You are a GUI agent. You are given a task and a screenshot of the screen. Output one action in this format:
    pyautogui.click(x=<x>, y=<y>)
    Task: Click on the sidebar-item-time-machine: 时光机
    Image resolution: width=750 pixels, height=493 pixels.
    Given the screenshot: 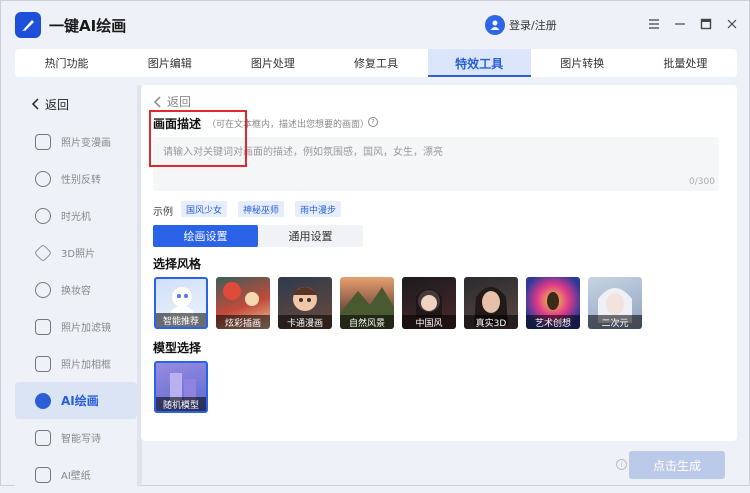 What is the action you would take?
    pyautogui.click(x=76, y=215)
    